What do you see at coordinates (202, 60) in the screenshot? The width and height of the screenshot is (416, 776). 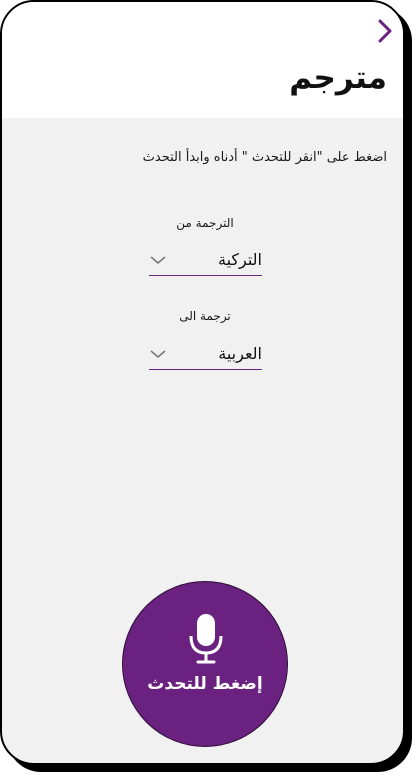 I see `app-header: مترجم` at bounding box center [202, 60].